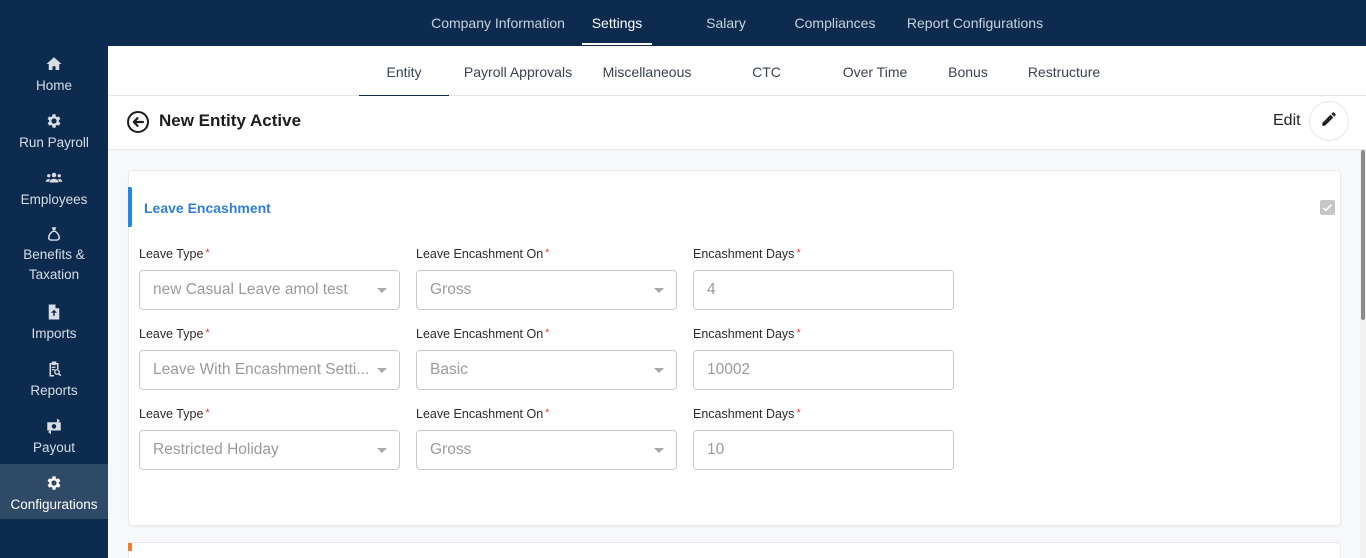 This screenshot has width=1366, height=558. I want to click on users-icon, so click(54, 178).